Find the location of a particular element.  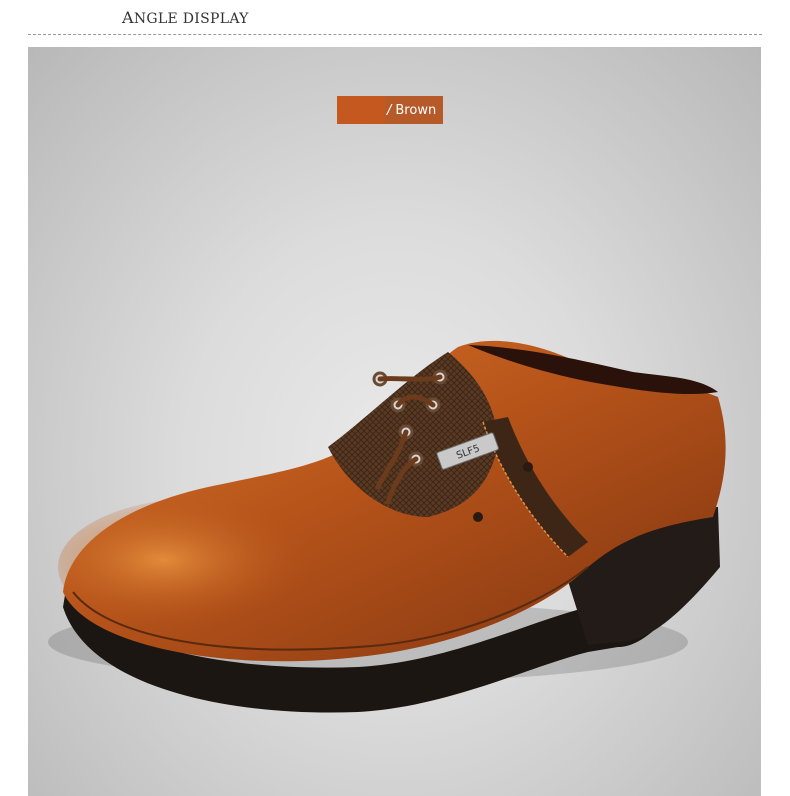

header-divider is located at coordinates (395, 34).